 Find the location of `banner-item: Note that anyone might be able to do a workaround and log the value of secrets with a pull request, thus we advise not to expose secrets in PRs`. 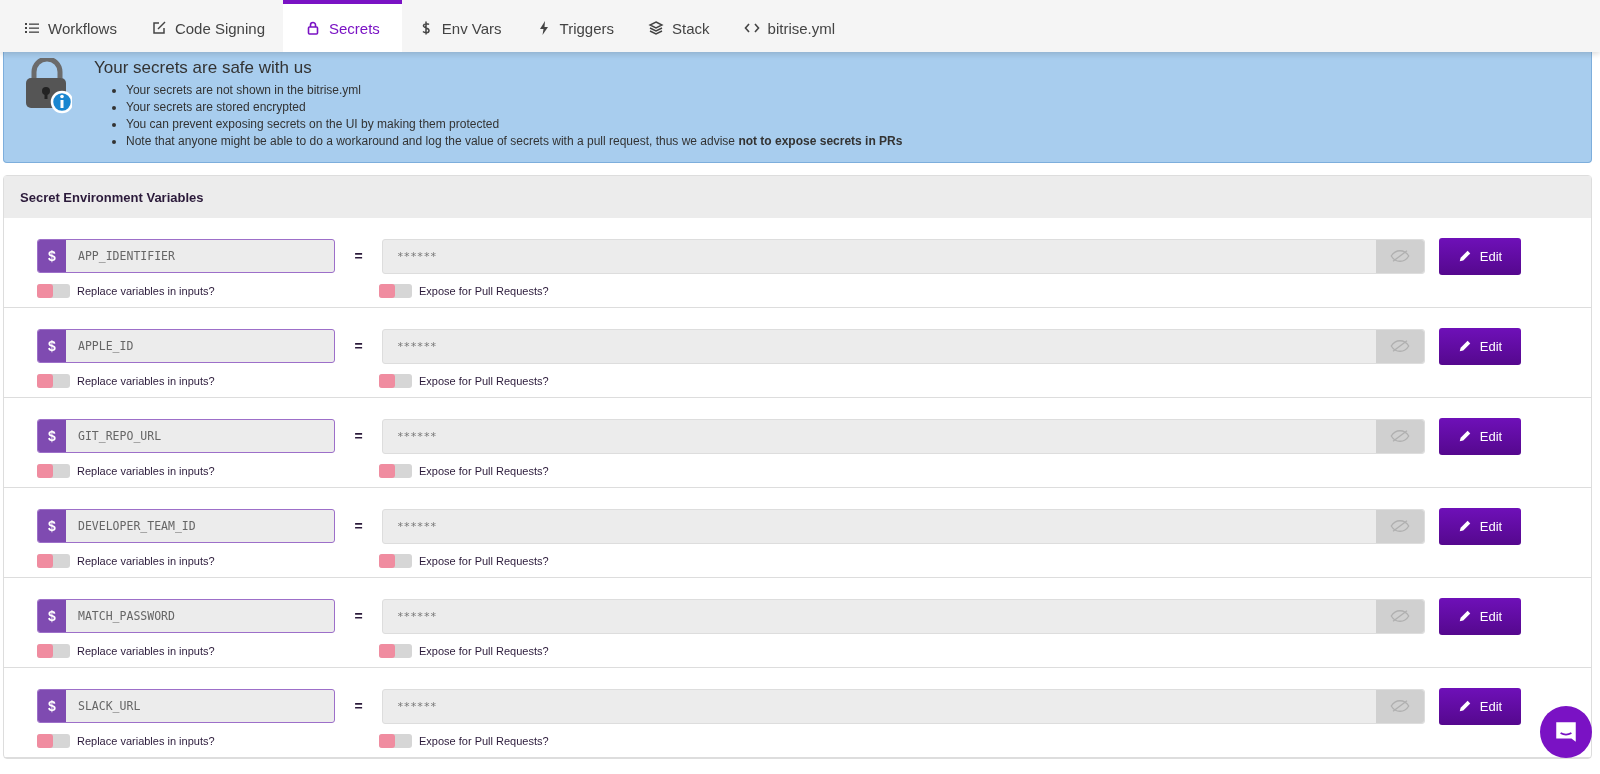

banner-item: Note that anyone might be able to do a workaround and log the value of secrets with a pull request, thus we advise not to expose secrets in PRs is located at coordinates (514, 141).